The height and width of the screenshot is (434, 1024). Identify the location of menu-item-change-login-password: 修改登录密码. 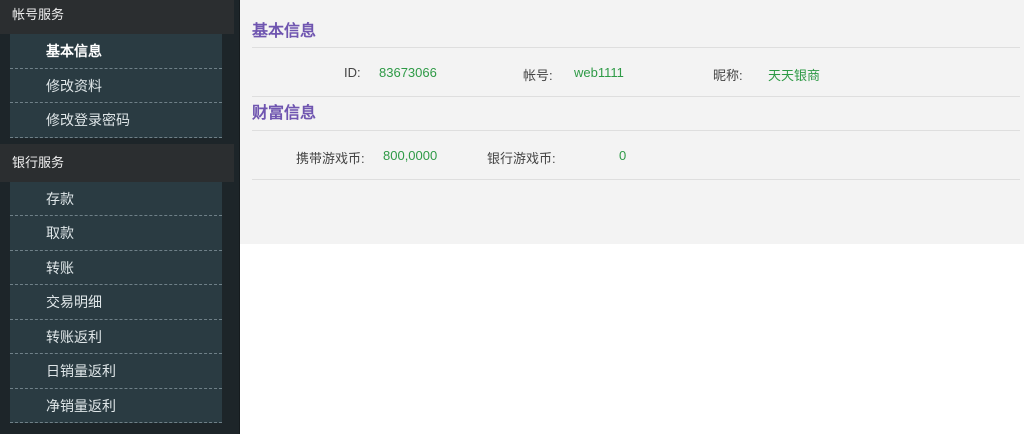
(116, 120).